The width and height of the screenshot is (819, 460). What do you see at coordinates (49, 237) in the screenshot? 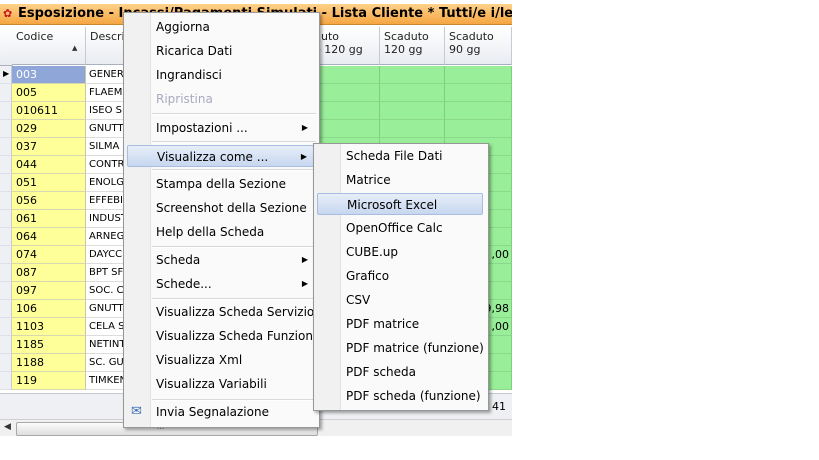
I see `cell-codice: 064` at bounding box center [49, 237].